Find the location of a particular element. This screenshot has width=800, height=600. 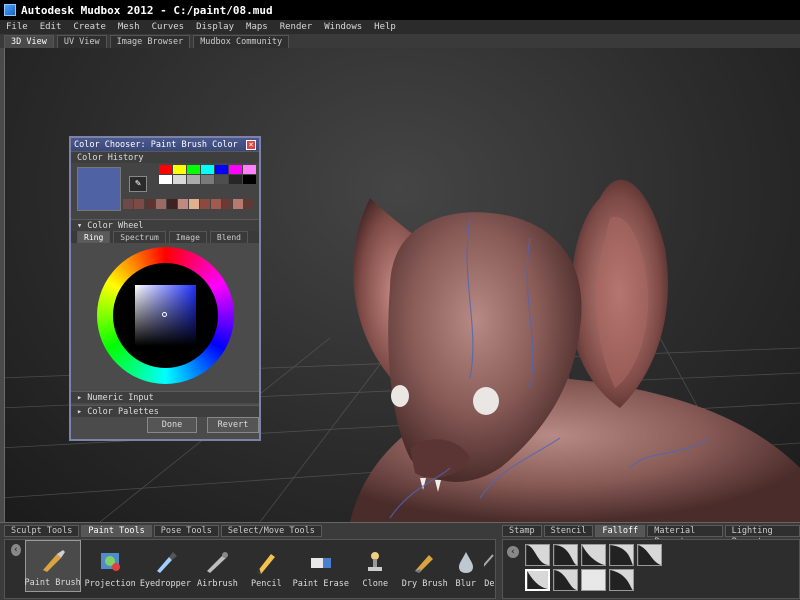

tool-partial: De is located at coordinates (489, 566).